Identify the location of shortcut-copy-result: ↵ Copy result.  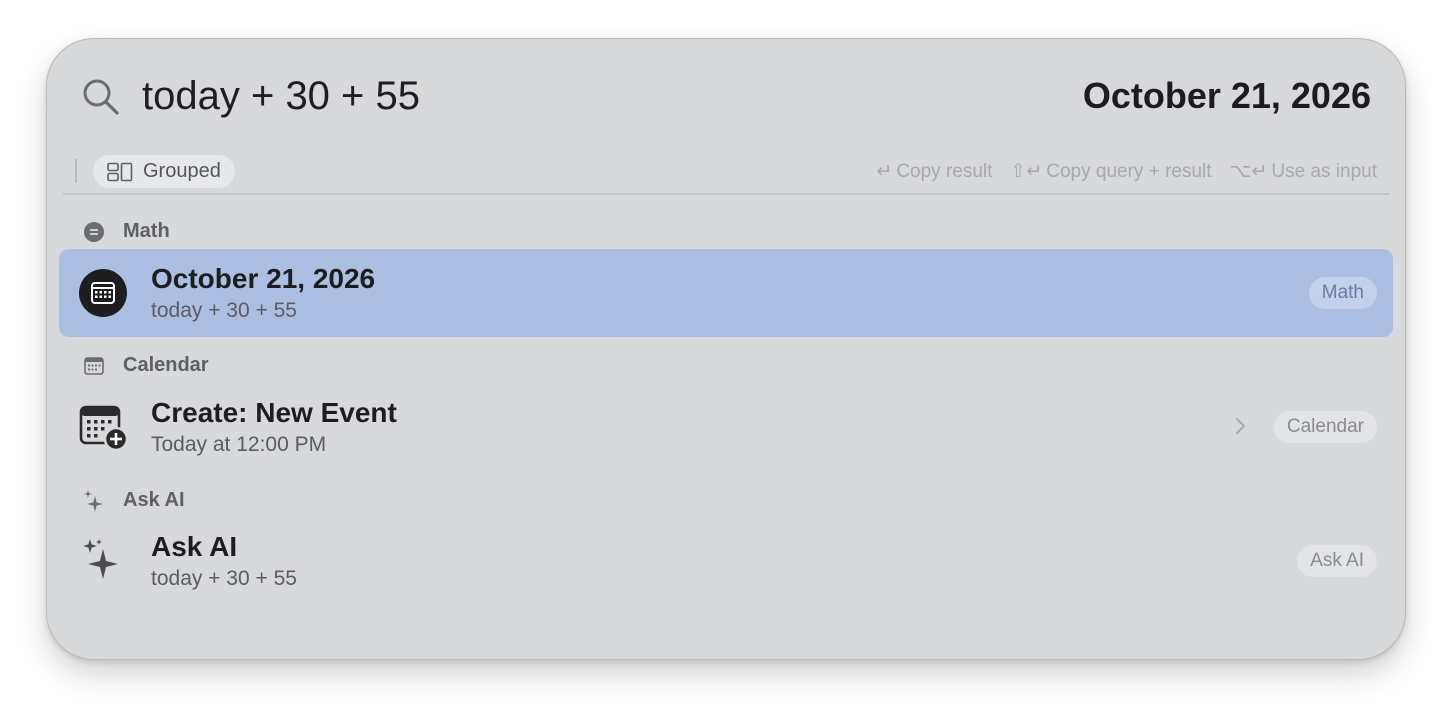
(934, 171).